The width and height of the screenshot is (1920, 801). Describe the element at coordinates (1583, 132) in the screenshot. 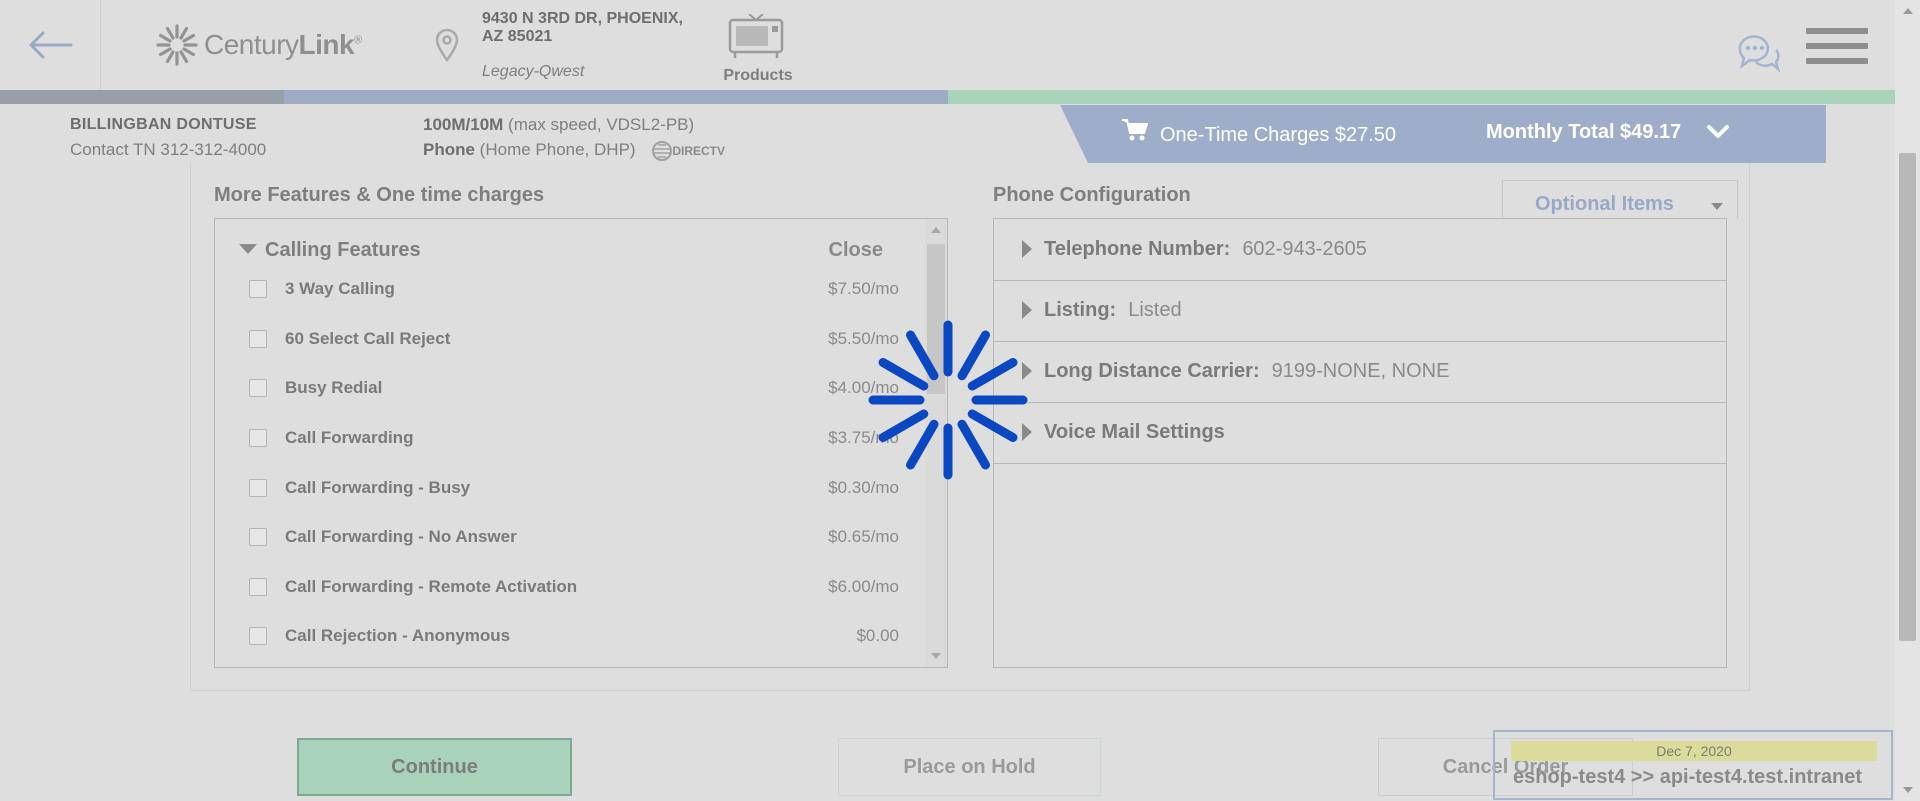

I see `monthly-total: Monthly Total $49.17` at that location.